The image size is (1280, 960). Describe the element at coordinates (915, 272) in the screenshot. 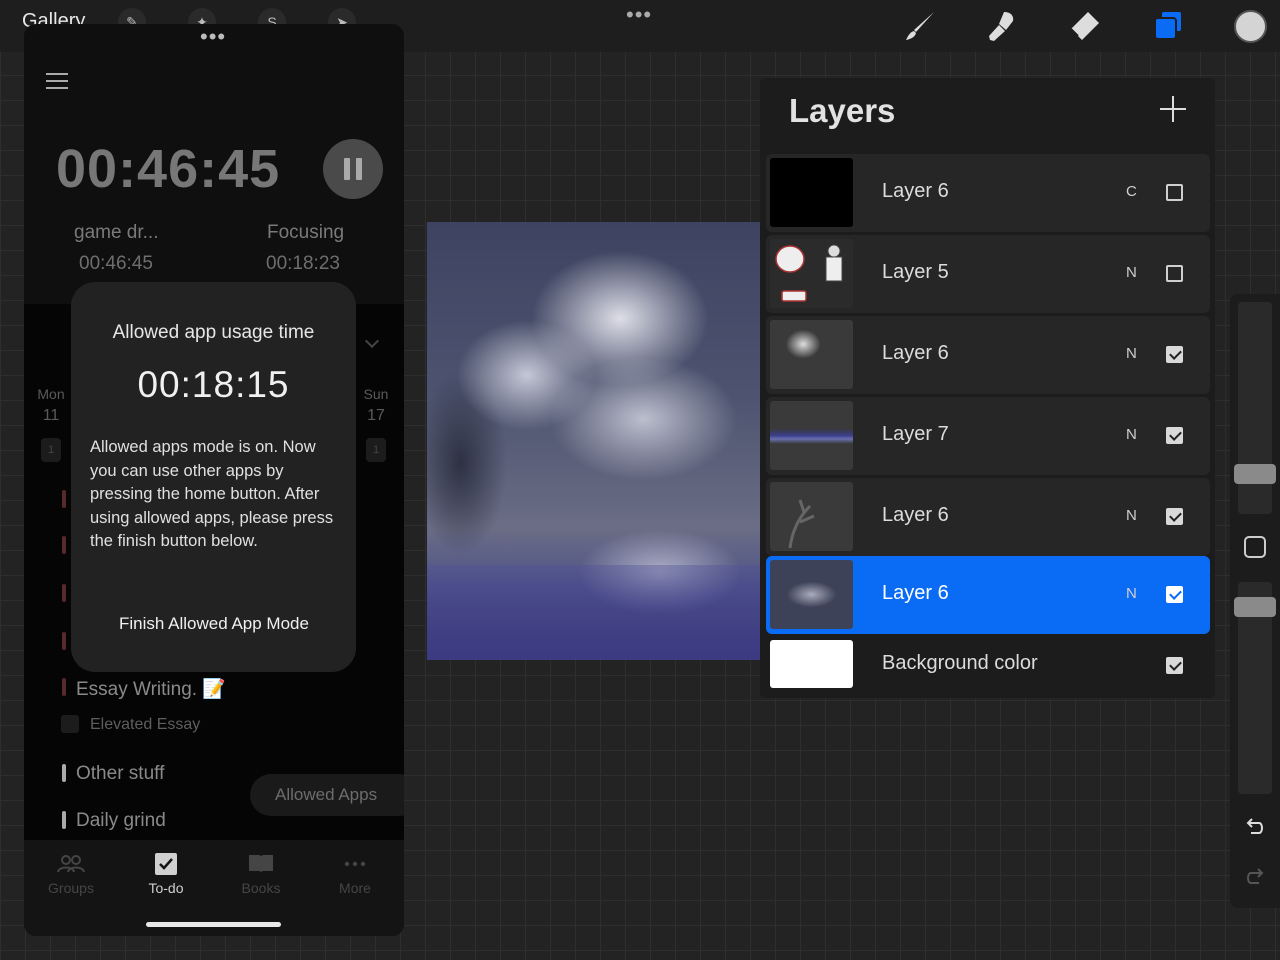

I see `layer-name: Layer 5` at that location.